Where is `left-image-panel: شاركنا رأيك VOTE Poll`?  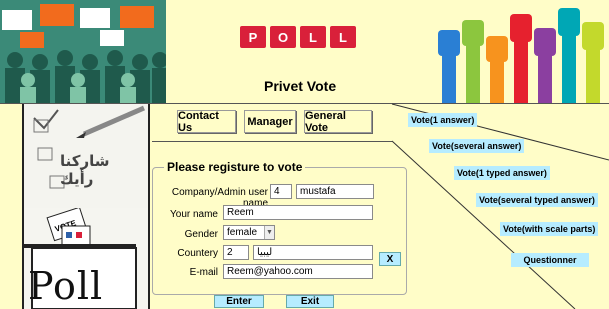 left-image-panel: شاركنا رأيك VOTE Poll is located at coordinates (86, 206).